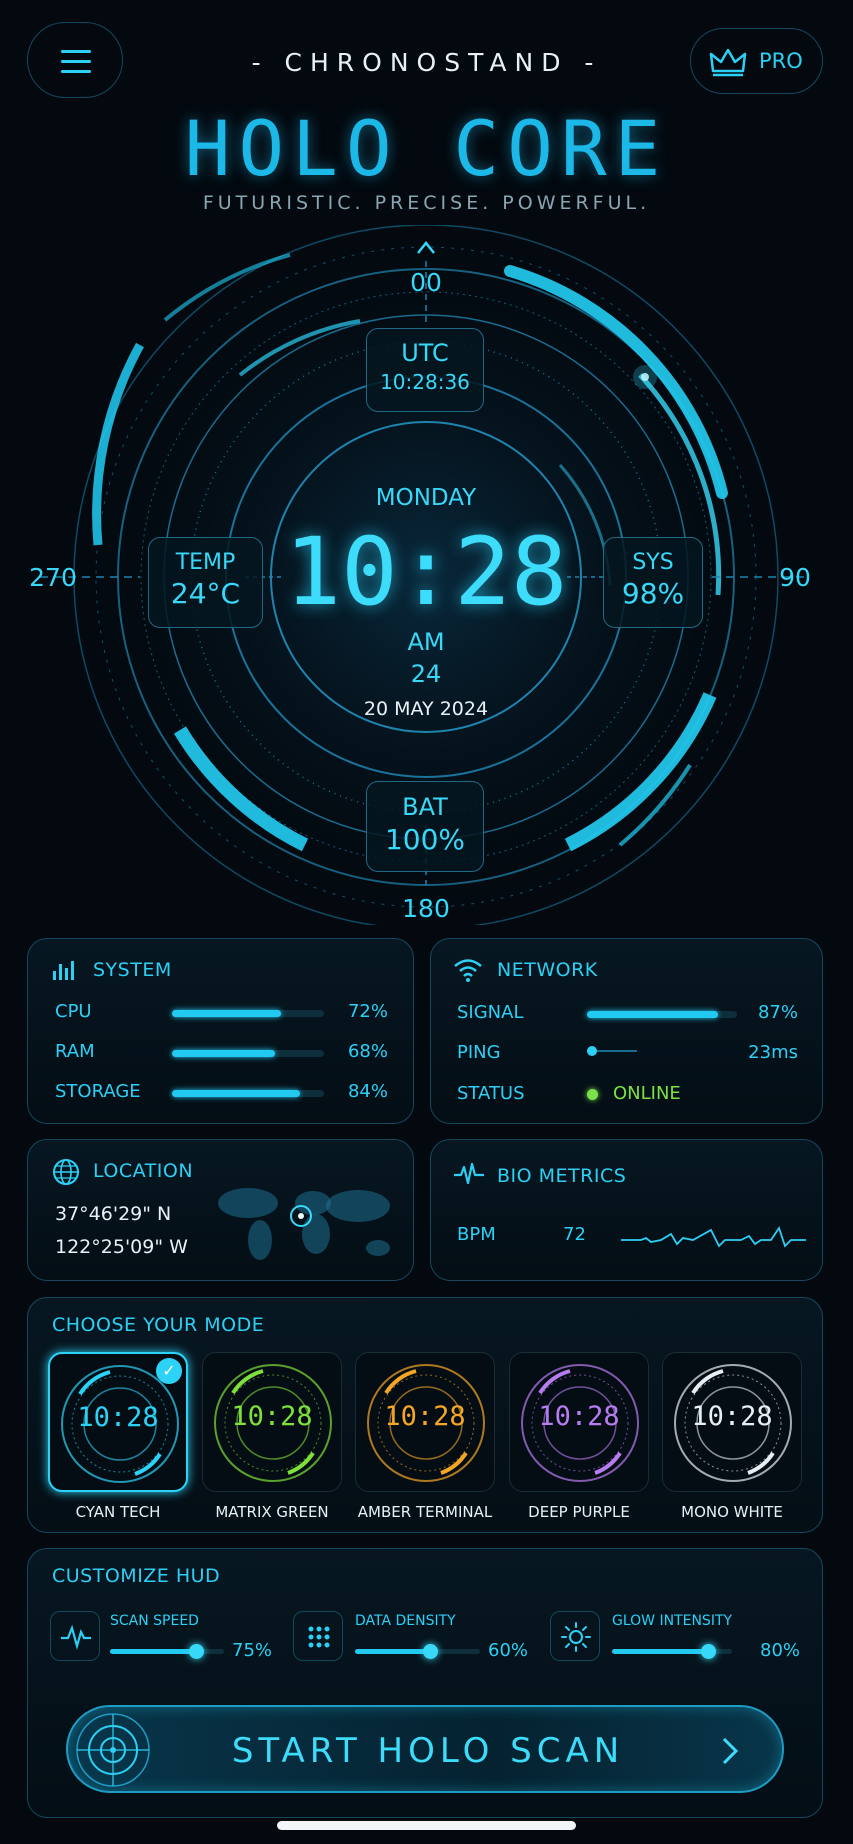  What do you see at coordinates (653, 562) in the screenshot?
I see `sys-label: SYS` at bounding box center [653, 562].